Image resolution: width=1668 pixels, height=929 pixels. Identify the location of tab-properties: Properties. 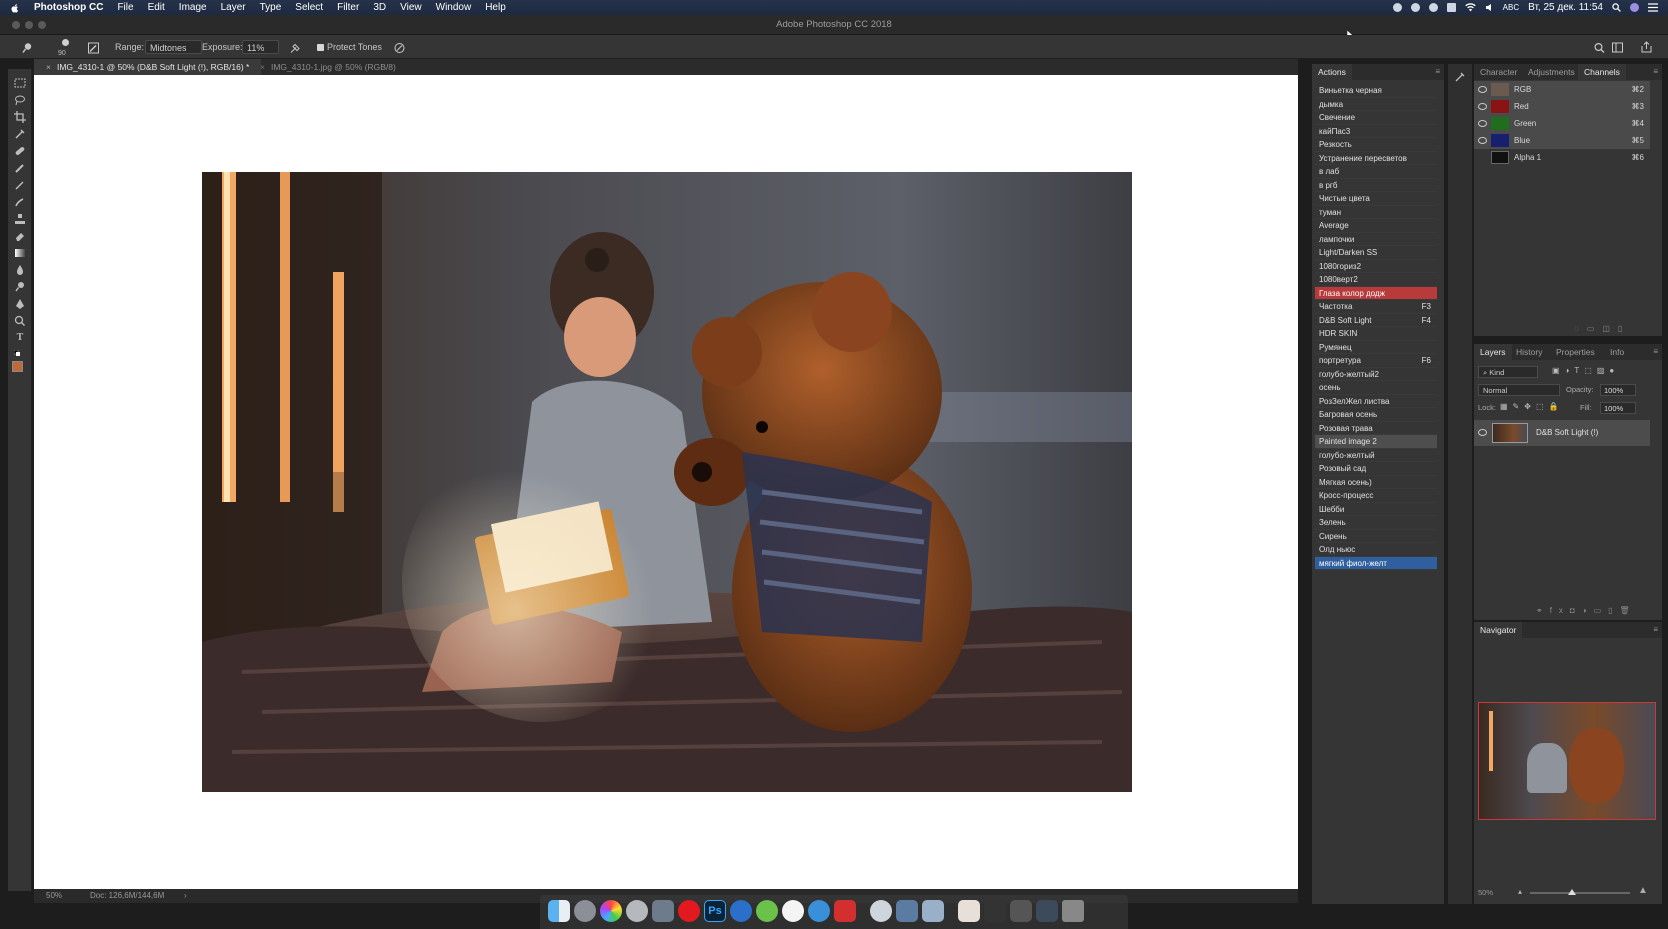
(1575, 352).